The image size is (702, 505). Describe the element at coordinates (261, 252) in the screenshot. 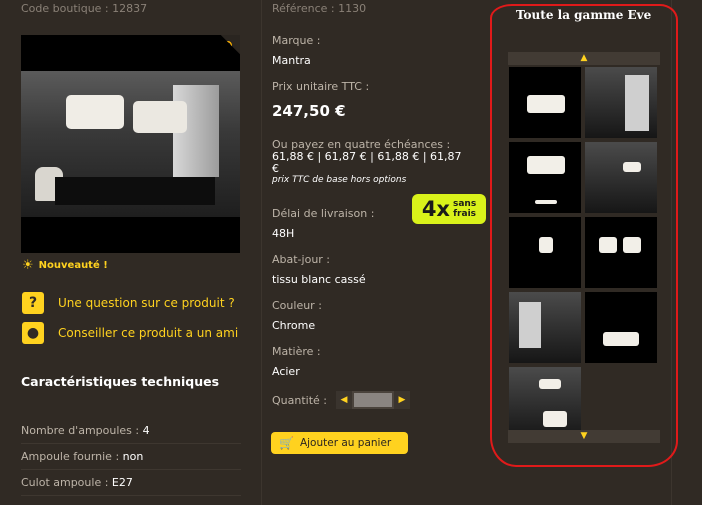

I see `column-divider-left` at that location.